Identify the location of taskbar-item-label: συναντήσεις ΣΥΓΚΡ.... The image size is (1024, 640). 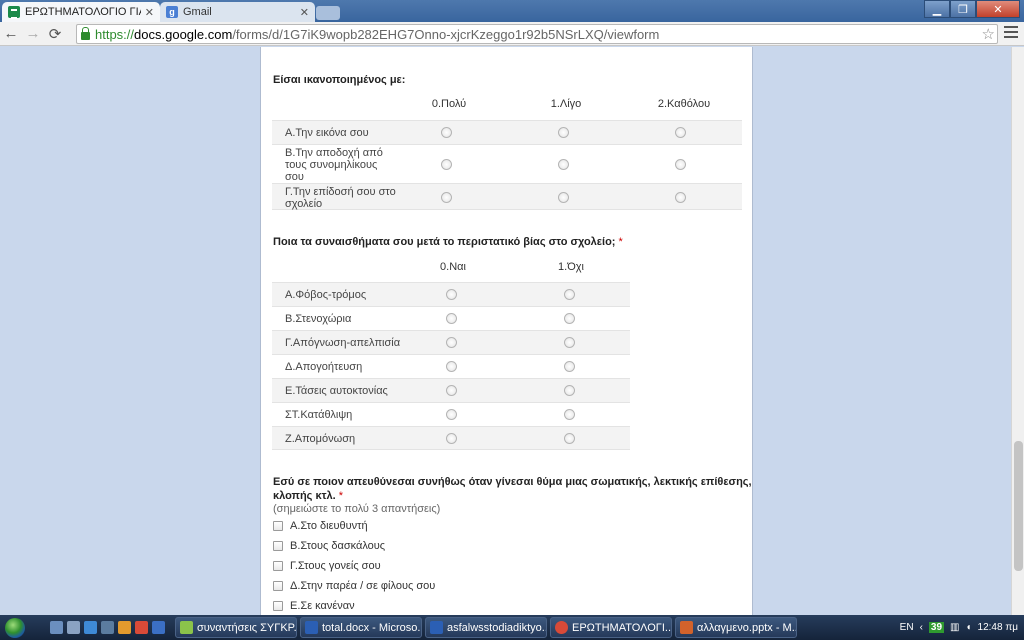
(247, 627).